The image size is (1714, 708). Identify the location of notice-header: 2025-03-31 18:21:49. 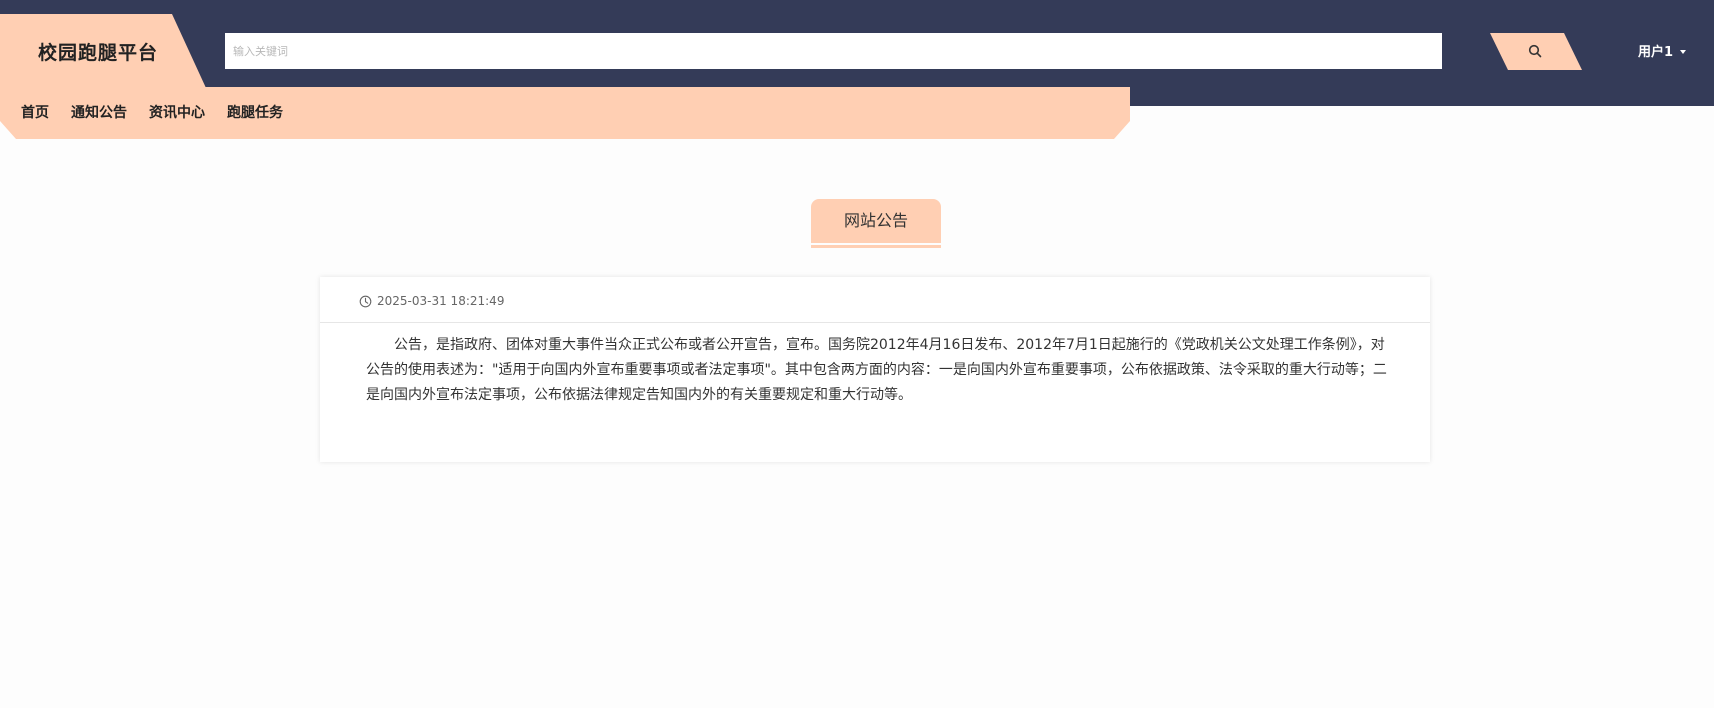
(875, 300).